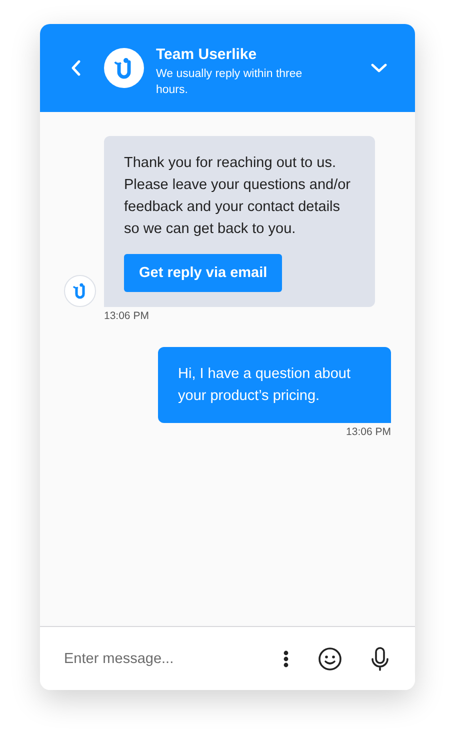 The height and width of the screenshot is (747, 455). What do you see at coordinates (286, 659) in the screenshot?
I see `more-icon` at bounding box center [286, 659].